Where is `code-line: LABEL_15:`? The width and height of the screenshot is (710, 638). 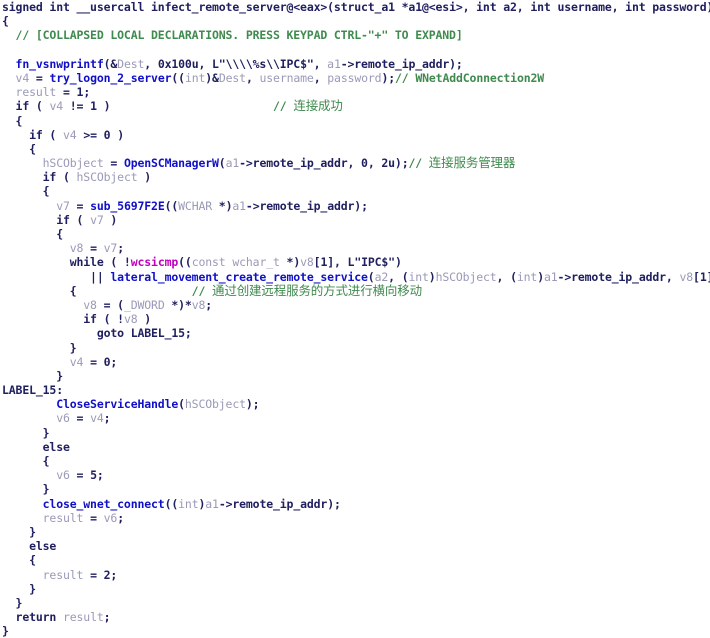 code-line: LABEL_15: is located at coordinates (355, 390).